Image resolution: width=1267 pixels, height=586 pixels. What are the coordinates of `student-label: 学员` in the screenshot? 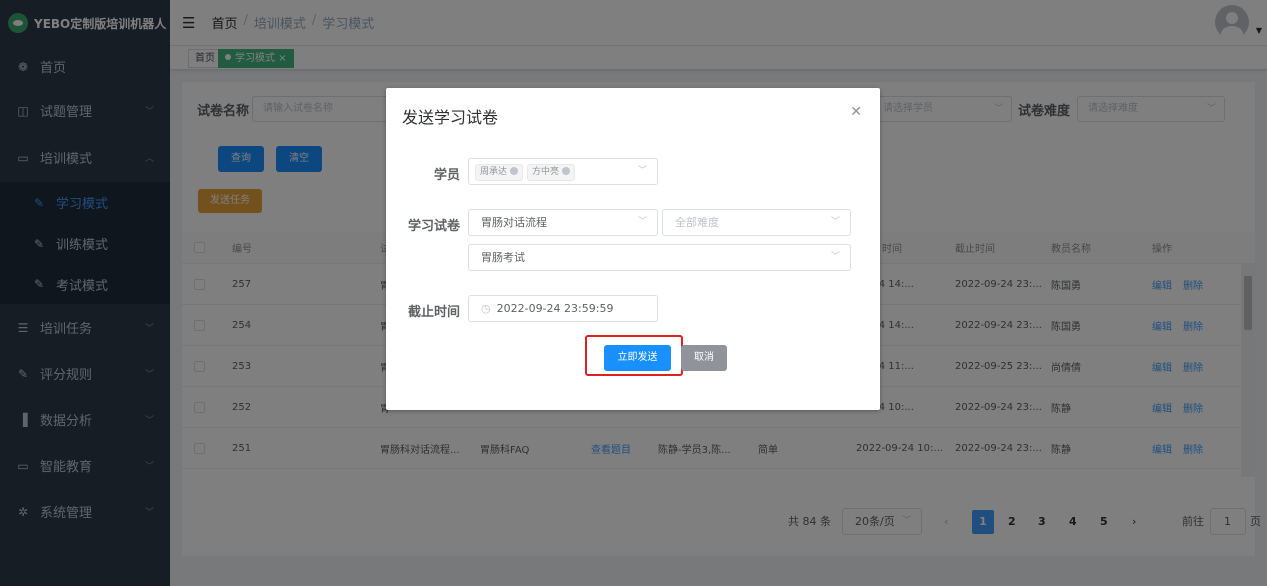 It's located at (446, 175).